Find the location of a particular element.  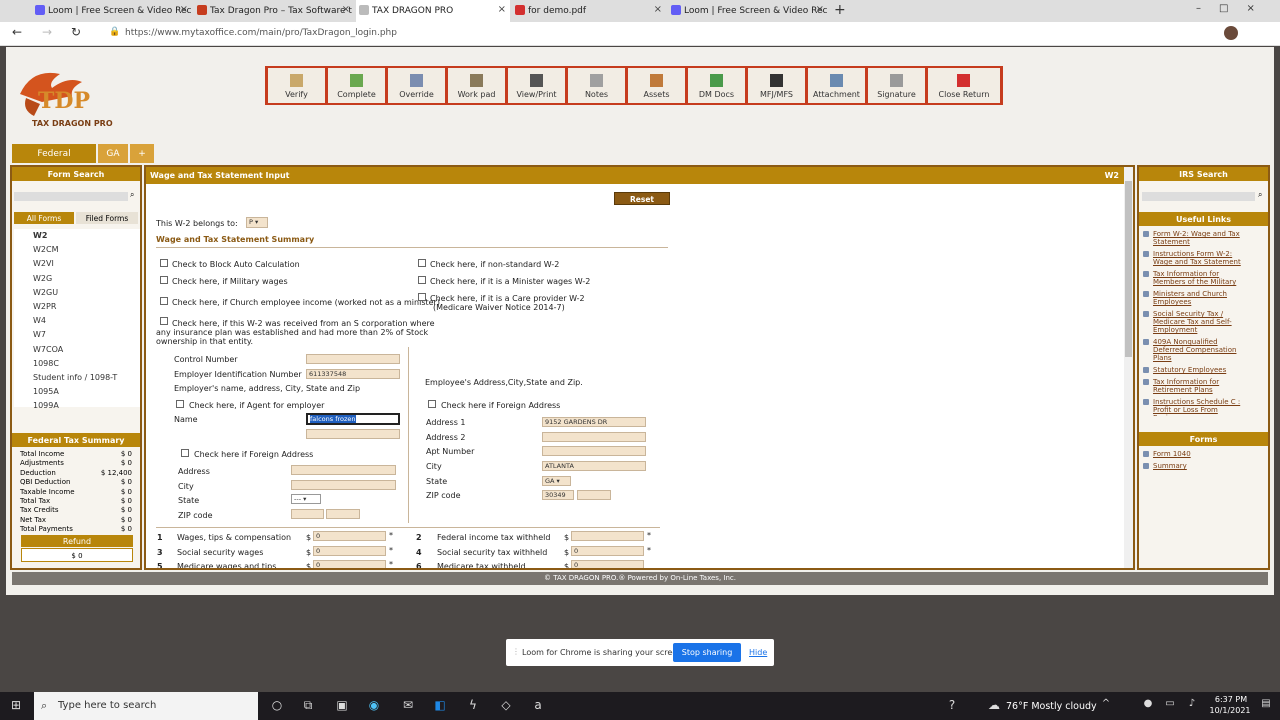

list-item: 1098C is located at coordinates (77, 364).